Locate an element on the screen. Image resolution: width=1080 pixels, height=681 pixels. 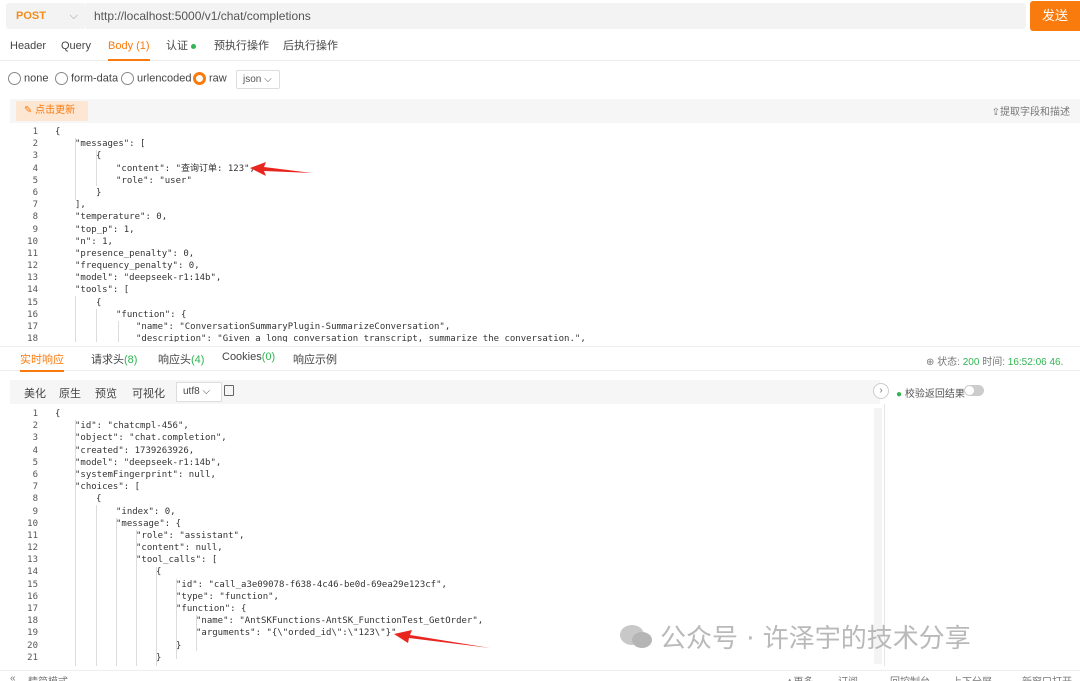
status-dot-icon is located at coordinates (193, 46).